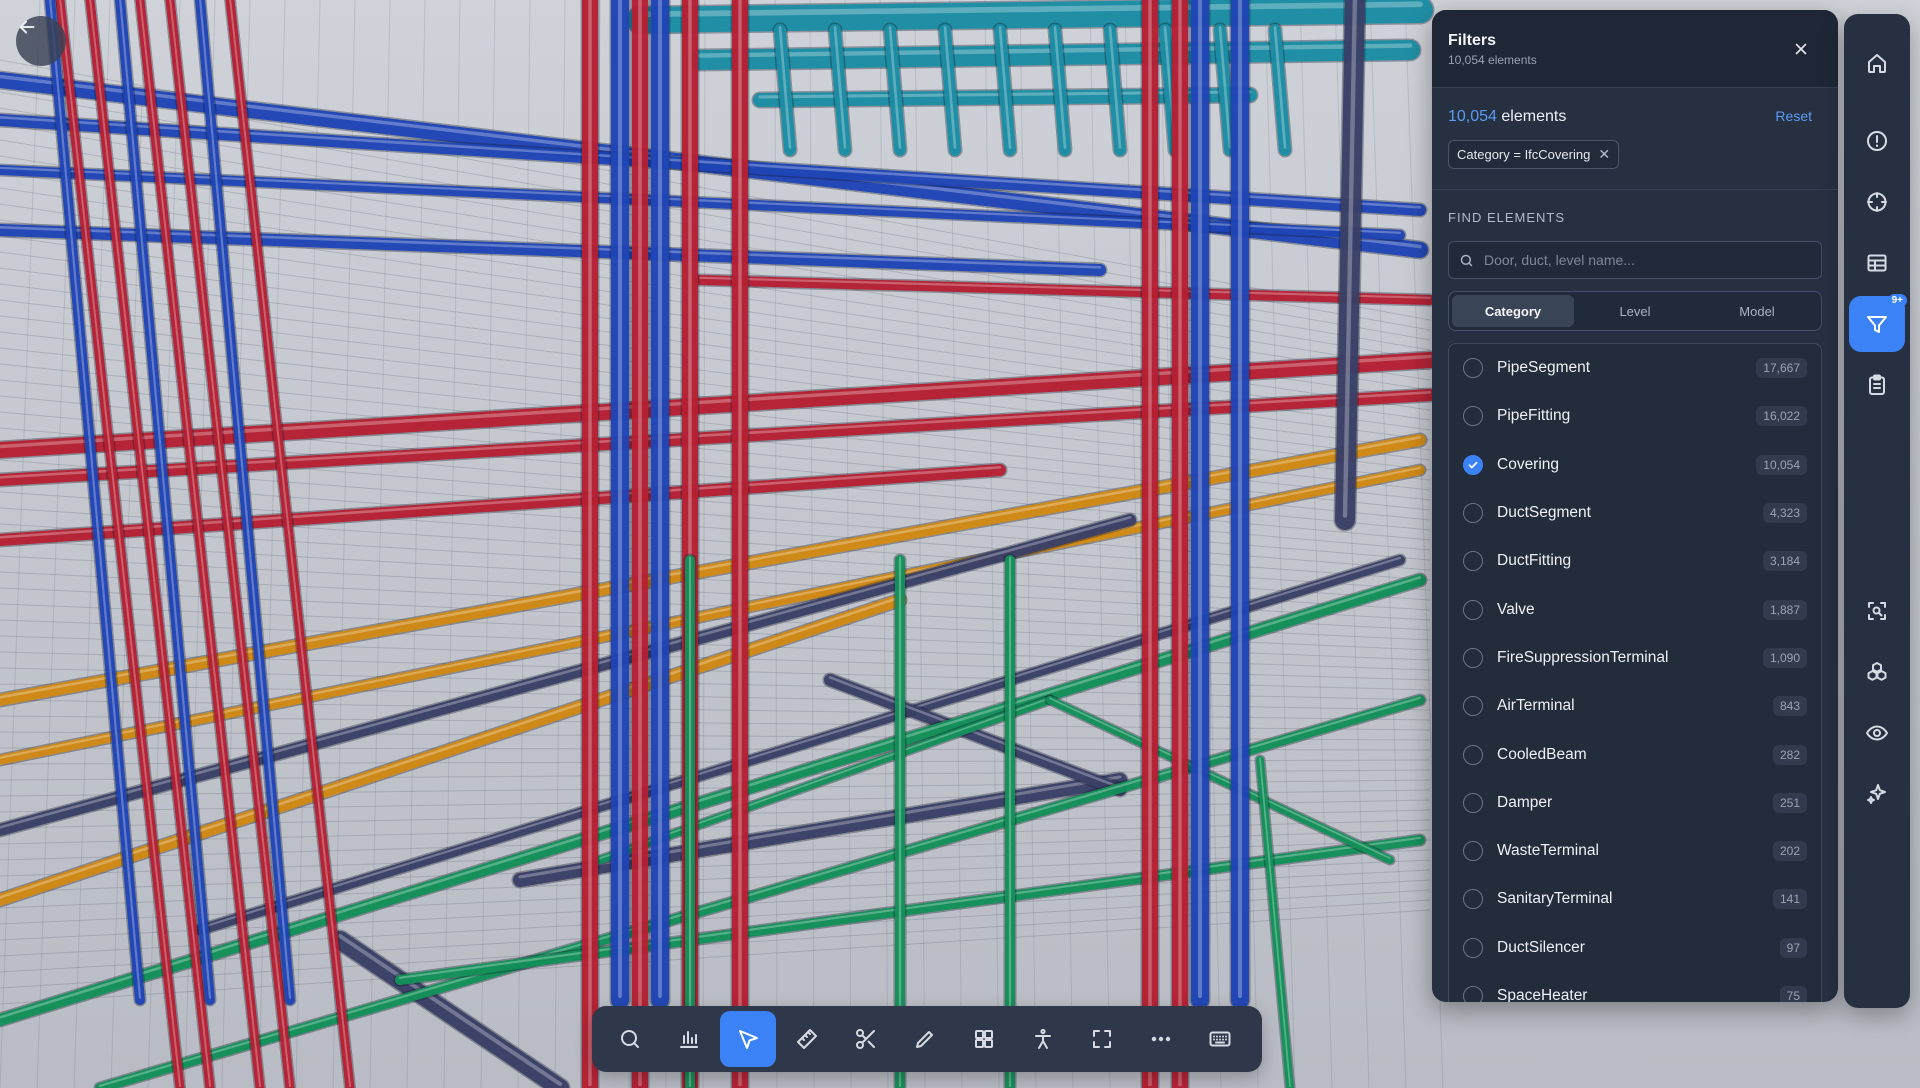 This screenshot has width=1920, height=1088. I want to click on fullscreen-tool, so click(1102, 1039).